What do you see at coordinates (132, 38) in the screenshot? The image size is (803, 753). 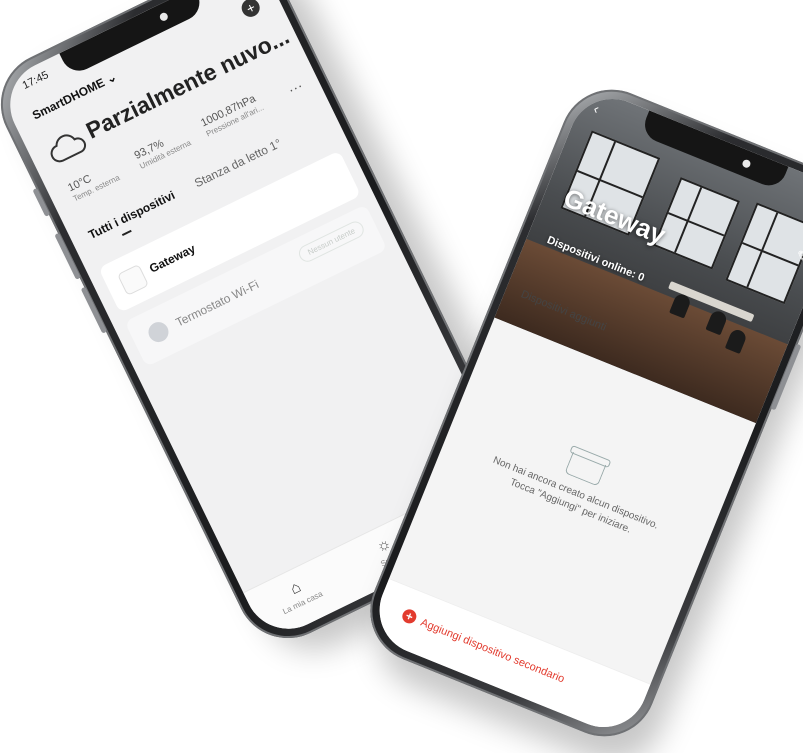 I see `notch` at bounding box center [132, 38].